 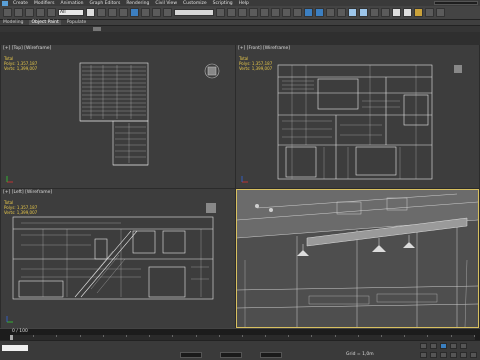 I want to click on select-object-icon, so click(x=90, y=12).